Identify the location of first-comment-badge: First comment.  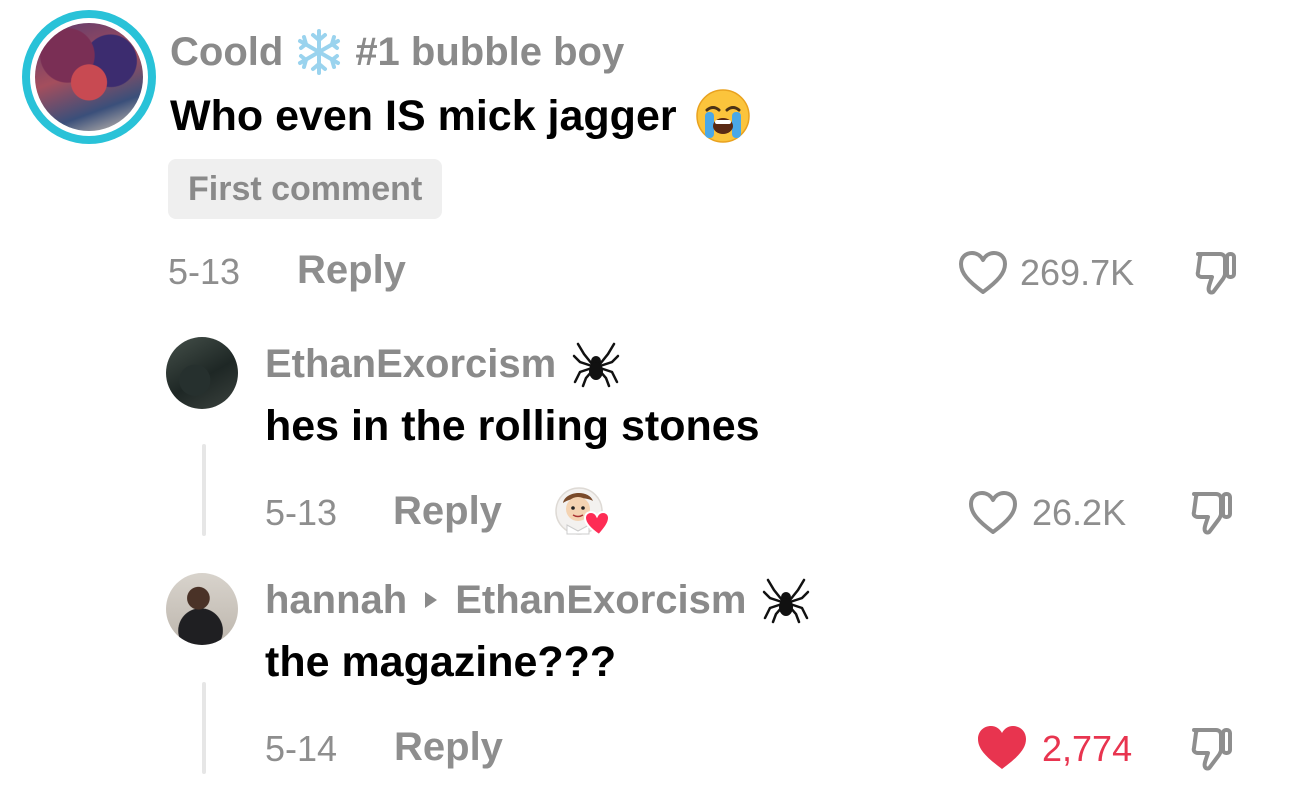
(305, 189).